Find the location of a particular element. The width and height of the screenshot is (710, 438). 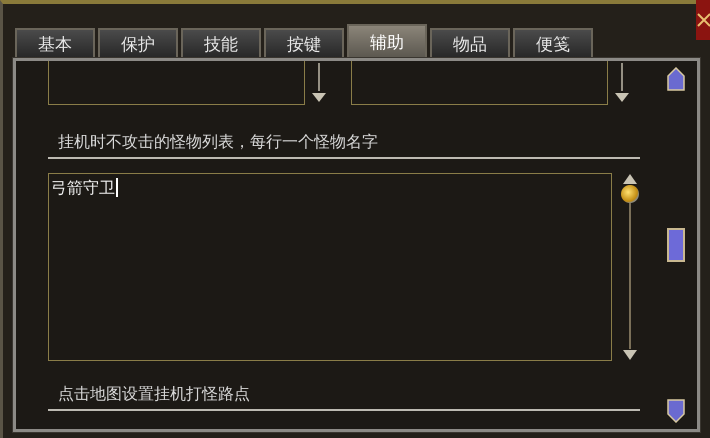

tab: 技能 is located at coordinates (221, 43).